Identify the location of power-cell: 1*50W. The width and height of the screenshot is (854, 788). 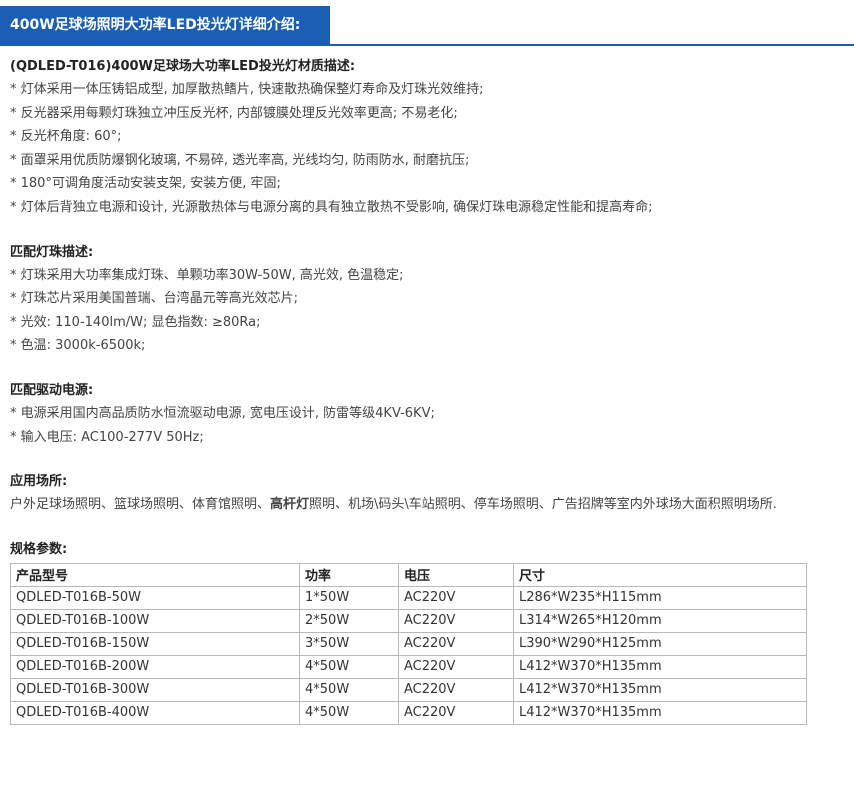
(349, 597).